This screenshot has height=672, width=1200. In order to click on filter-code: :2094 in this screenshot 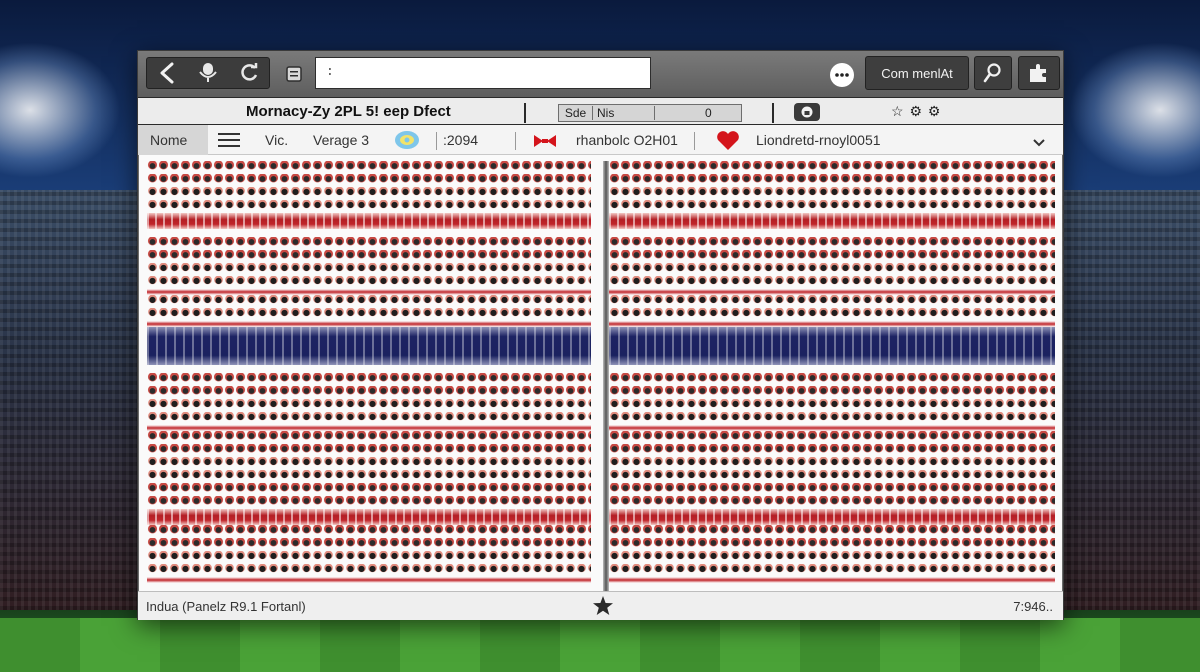, I will do `click(460, 140)`.